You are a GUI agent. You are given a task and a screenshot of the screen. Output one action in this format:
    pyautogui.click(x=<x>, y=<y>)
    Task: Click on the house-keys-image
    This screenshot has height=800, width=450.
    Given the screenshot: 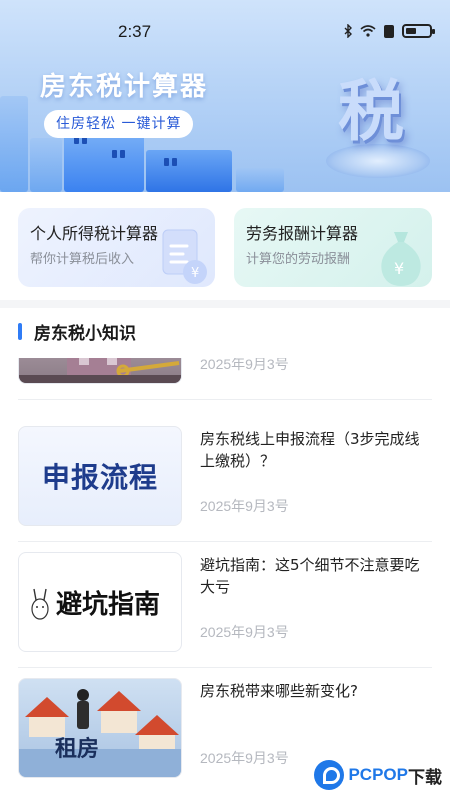 What is the action you would take?
    pyautogui.click(x=100, y=370)
    